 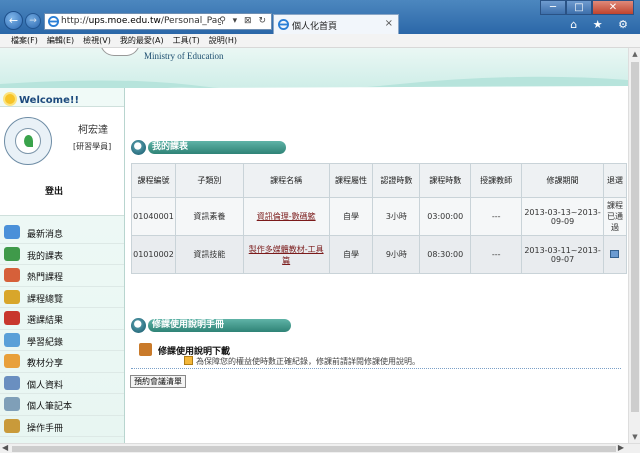 What do you see at coordinates (243, 21) in the screenshot?
I see `address-controls: ⚲ ▾ ⊠ ↻` at bounding box center [243, 21].